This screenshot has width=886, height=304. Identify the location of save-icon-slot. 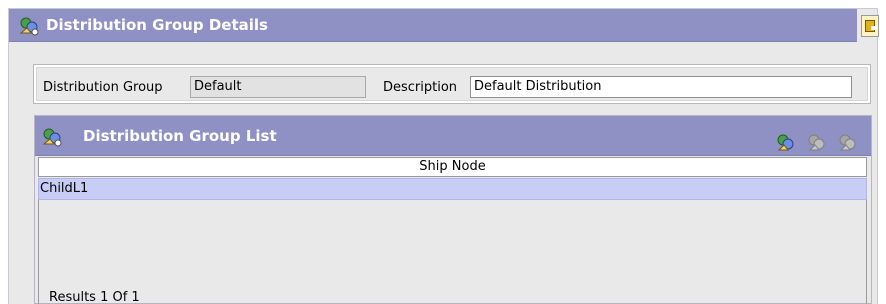
(874, 28).